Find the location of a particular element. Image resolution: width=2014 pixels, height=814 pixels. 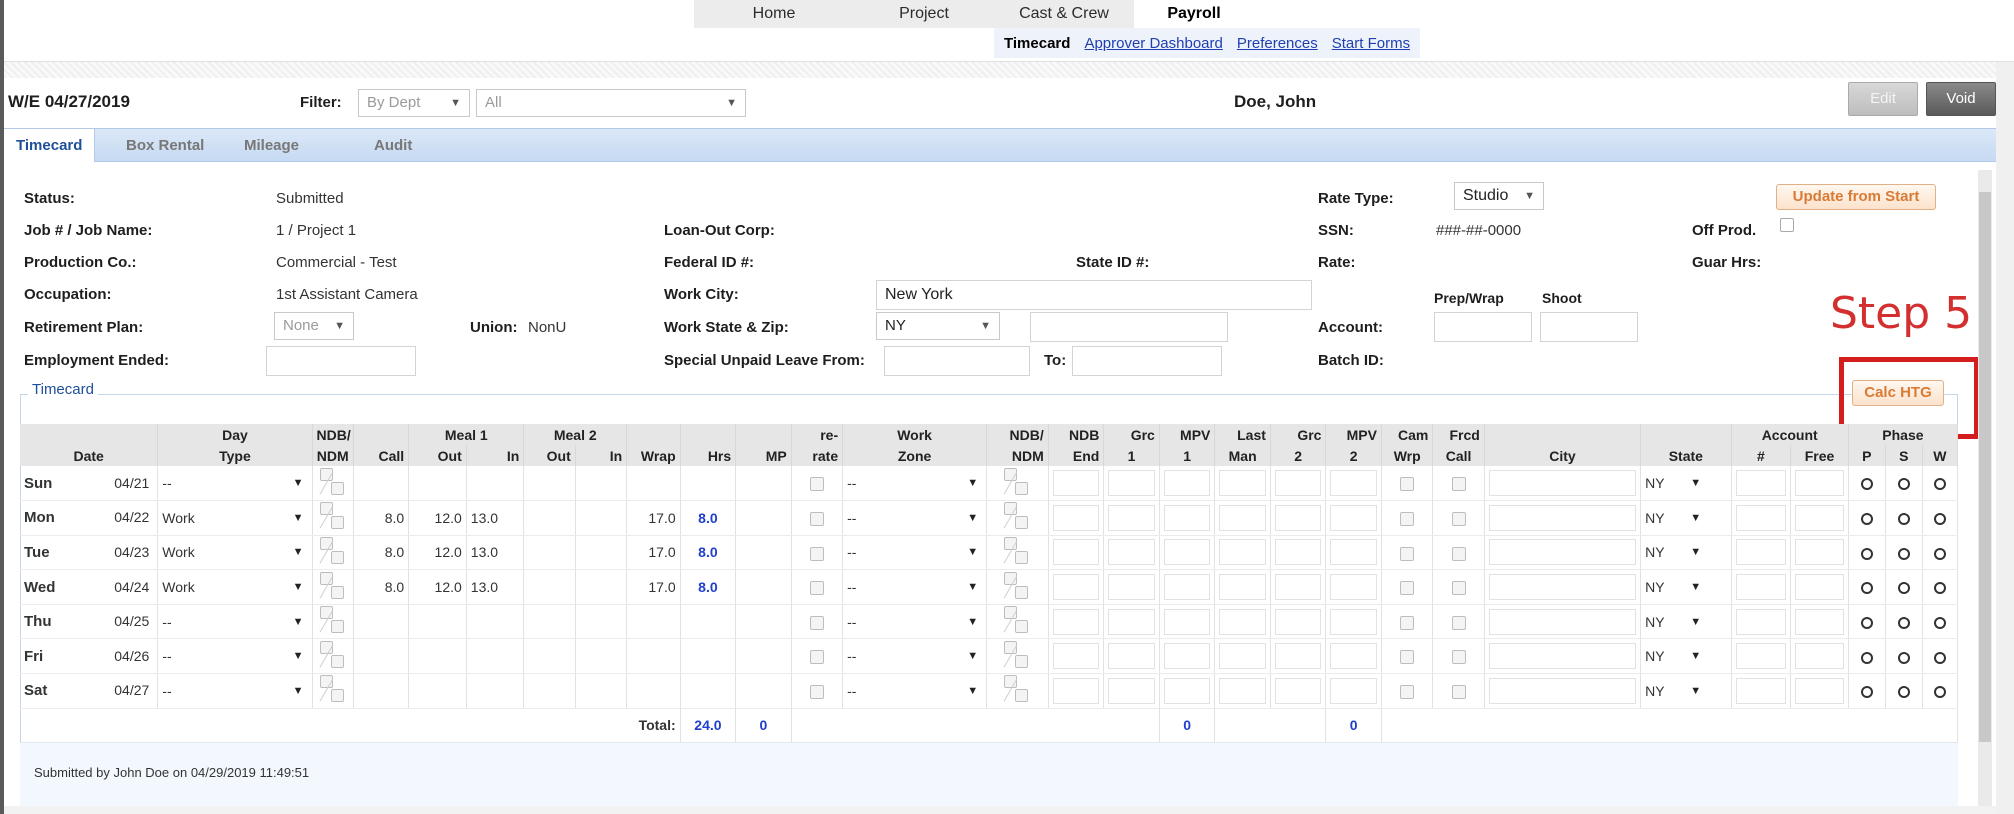

nav-tab-home: Home is located at coordinates (774, 14).